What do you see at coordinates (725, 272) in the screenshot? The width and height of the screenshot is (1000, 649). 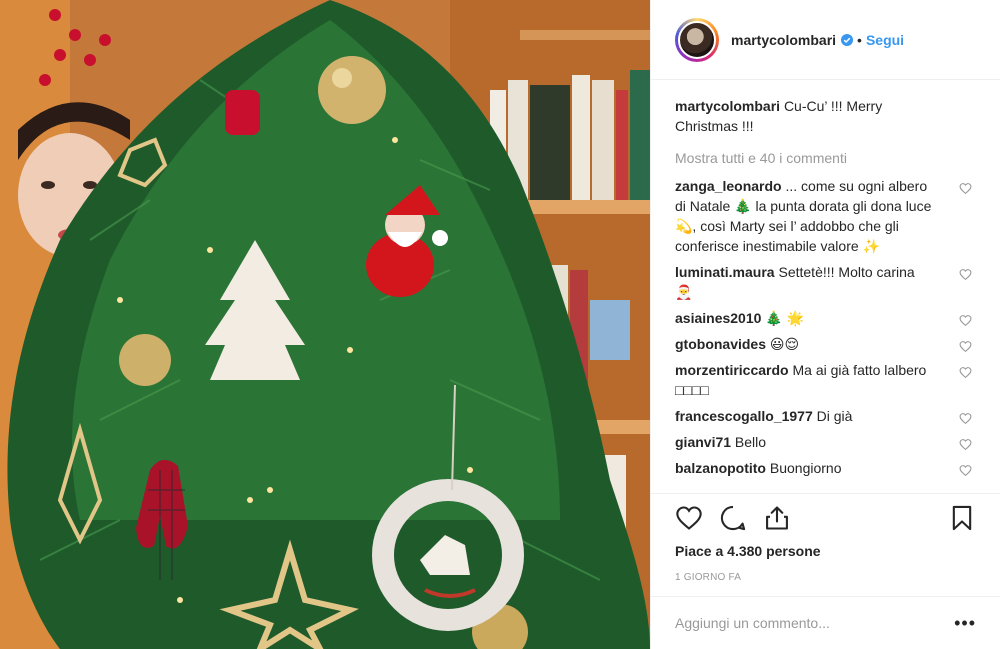 I see `comment-username: luminati.maura` at bounding box center [725, 272].